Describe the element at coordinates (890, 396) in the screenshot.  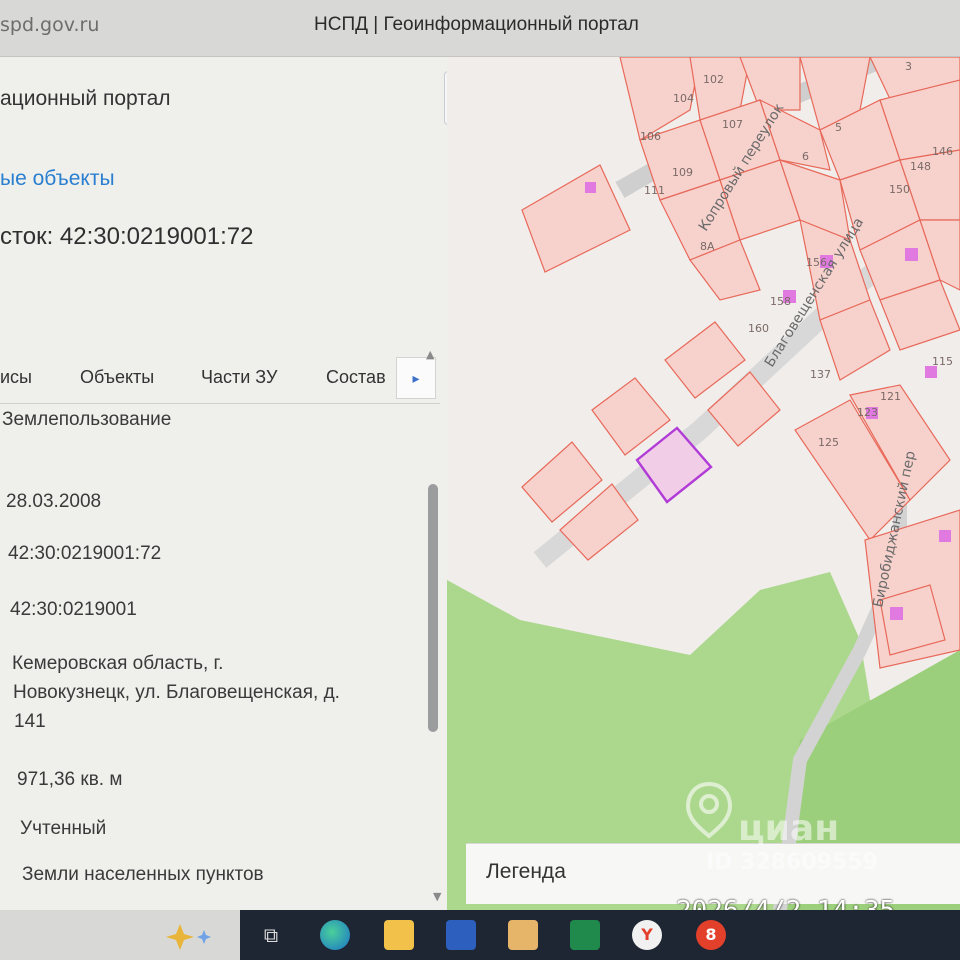
I see `parcel-number: 121` at that location.